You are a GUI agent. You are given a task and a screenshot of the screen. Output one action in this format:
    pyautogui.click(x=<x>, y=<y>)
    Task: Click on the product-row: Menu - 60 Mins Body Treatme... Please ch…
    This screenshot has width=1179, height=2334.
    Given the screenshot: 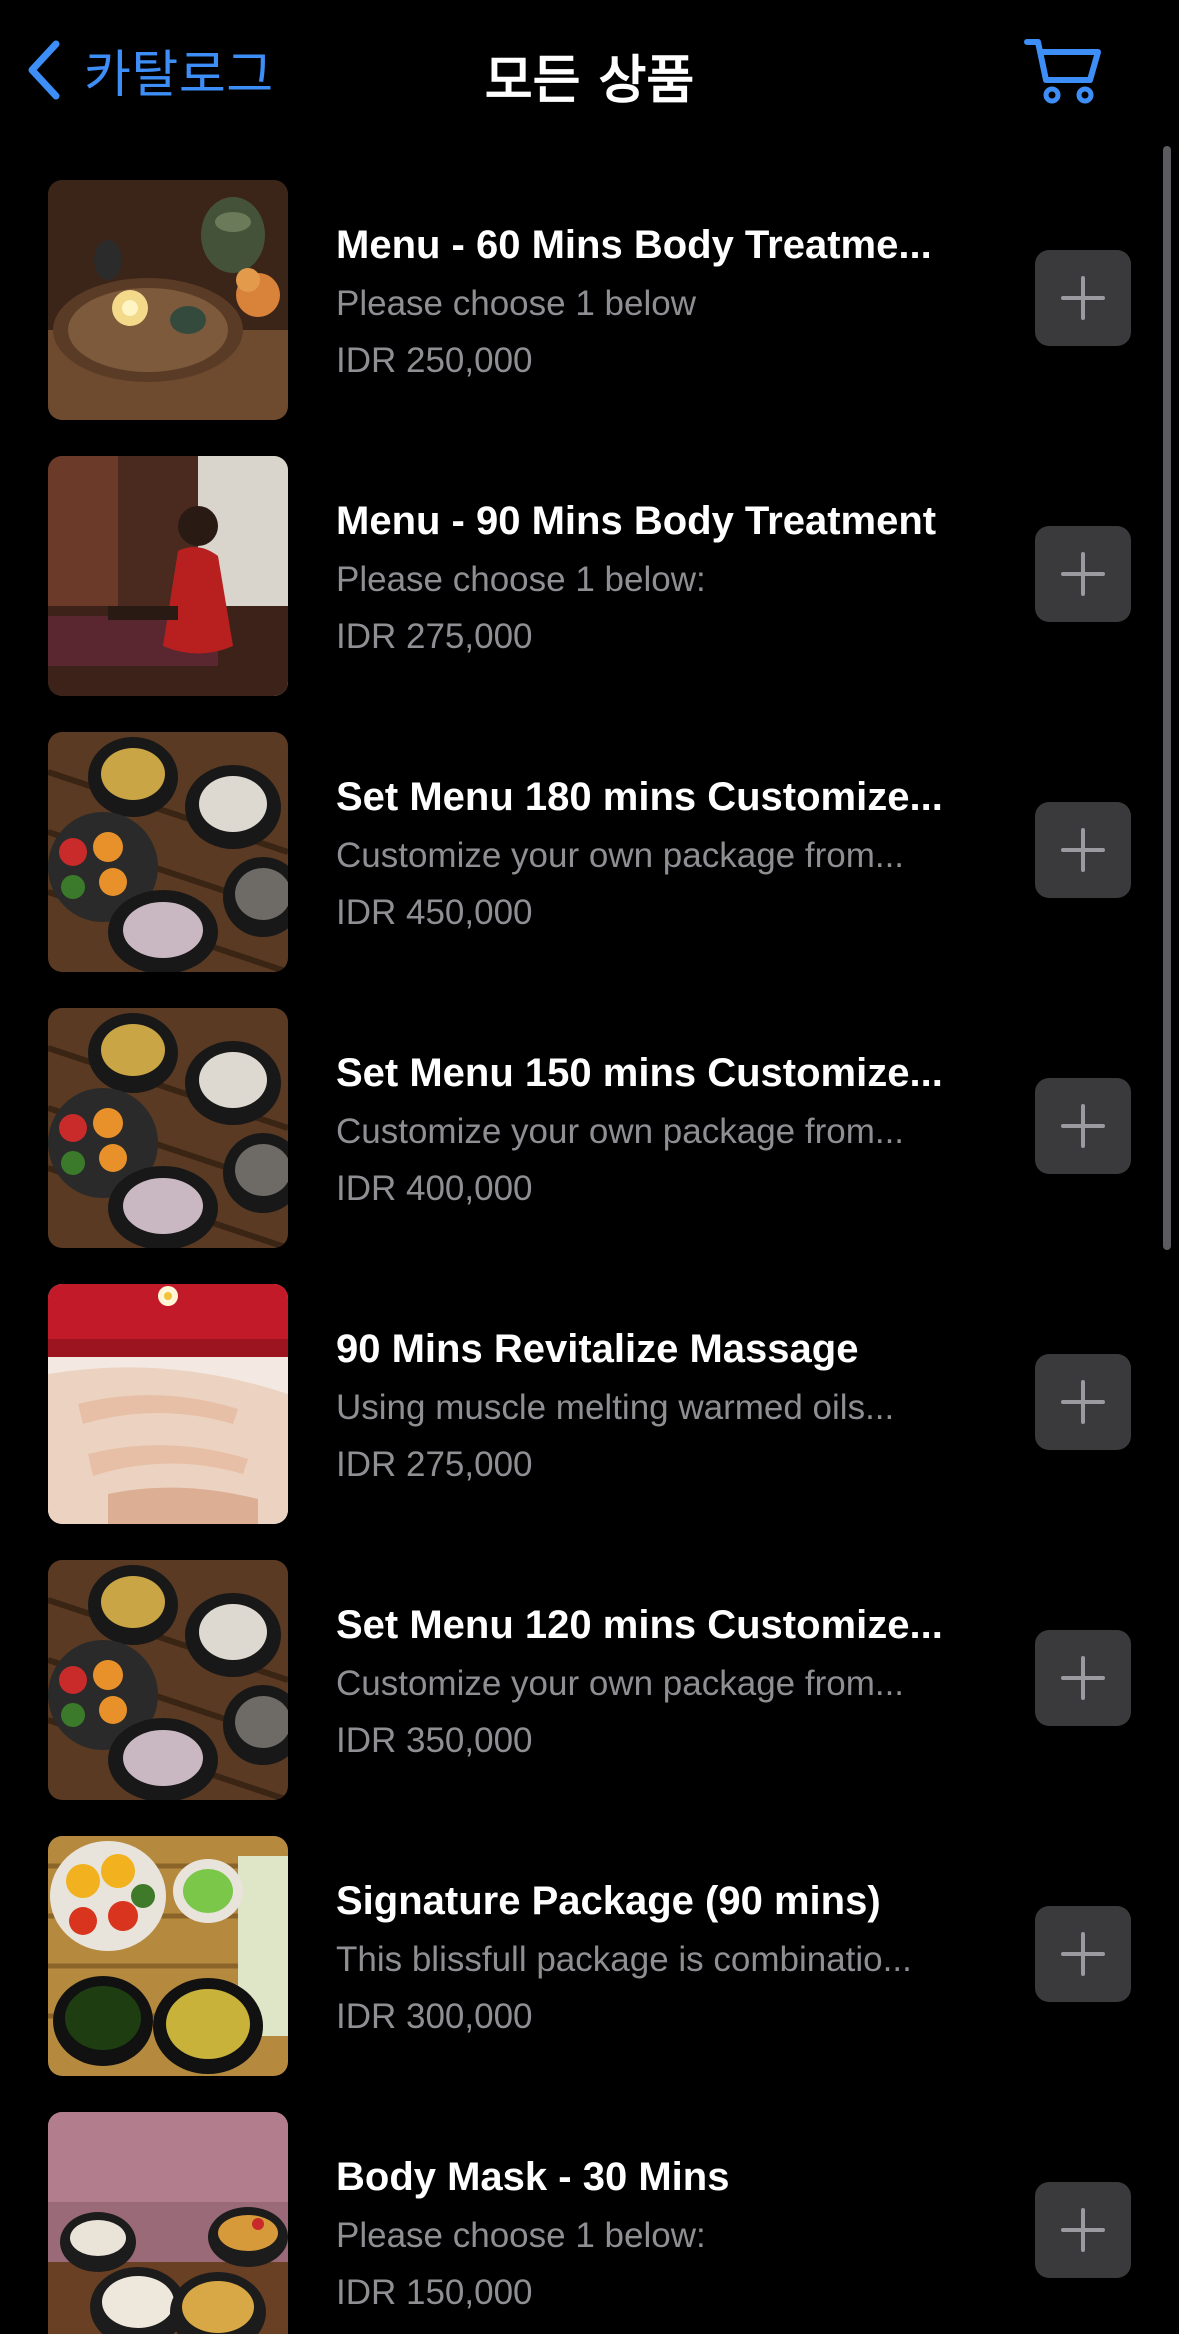 What is the action you would take?
    pyautogui.click(x=589, y=314)
    